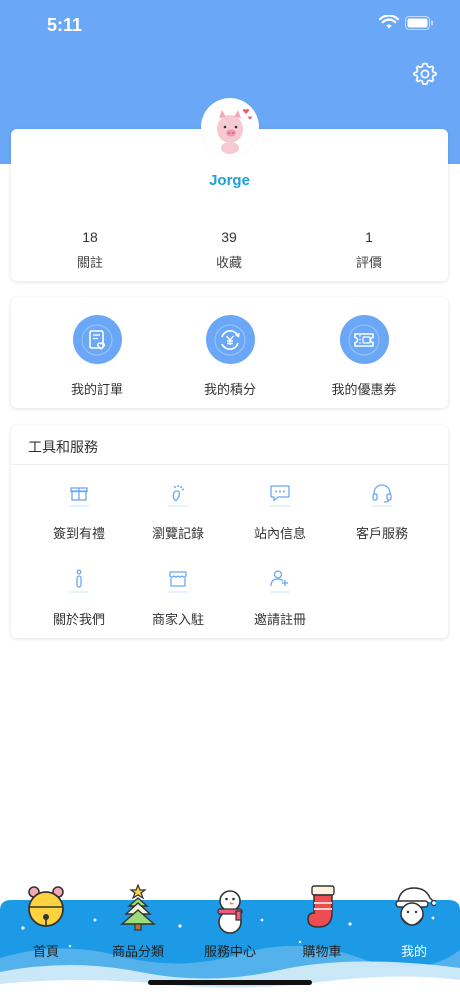 This screenshot has height=996, width=460. Describe the element at coordinates (138, 907) in the screenshot. I see `tree-icon` at that location.